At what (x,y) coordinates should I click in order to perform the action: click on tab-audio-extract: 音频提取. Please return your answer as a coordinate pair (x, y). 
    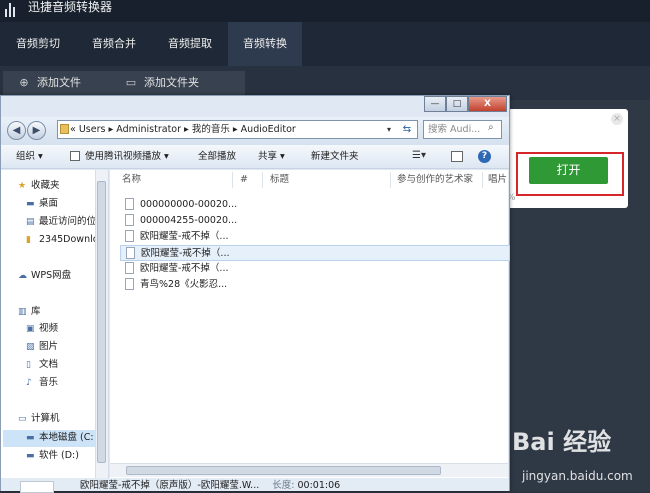
    Looking at the image, I should click on (190, 44).